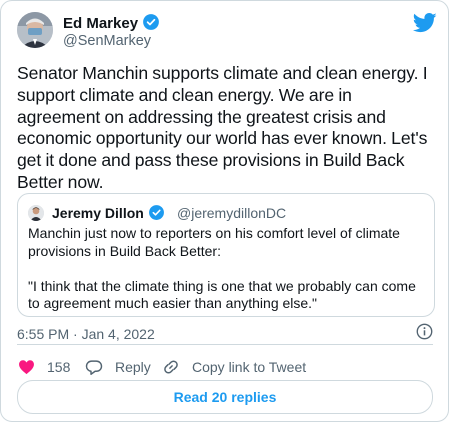 This screenshot has height=422, width=449. I want to click on tweet-timestamp: 6:55 PM · Jan 4, 2022, so click(86, 334).